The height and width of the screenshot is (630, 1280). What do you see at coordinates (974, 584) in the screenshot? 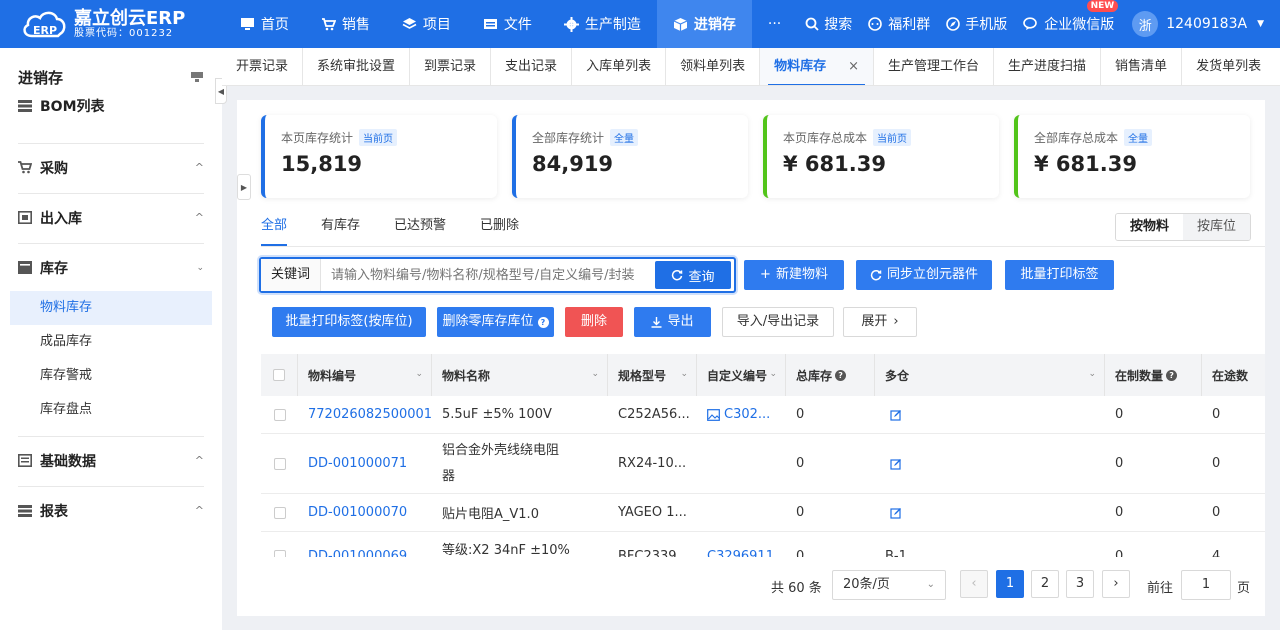
I see `prev-page-button: ‹` at bounding box center [974, 584].